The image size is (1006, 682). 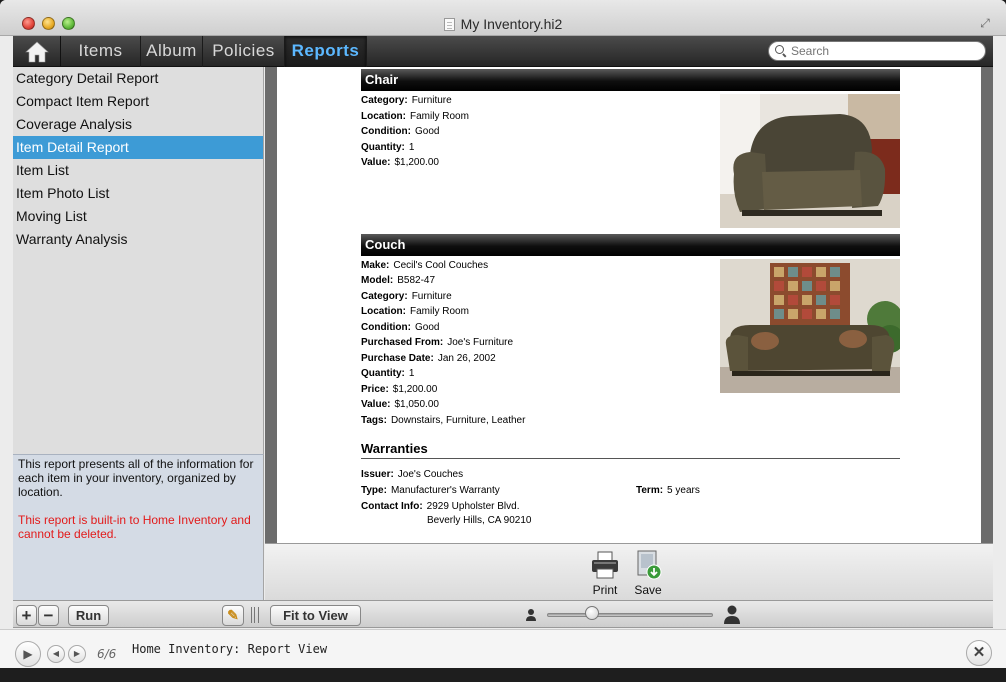 What do you see at coordinates (400, 404) in the screenshot?
I see `couch-field: Value: $1,050.00` at bounding box center [400, 404].